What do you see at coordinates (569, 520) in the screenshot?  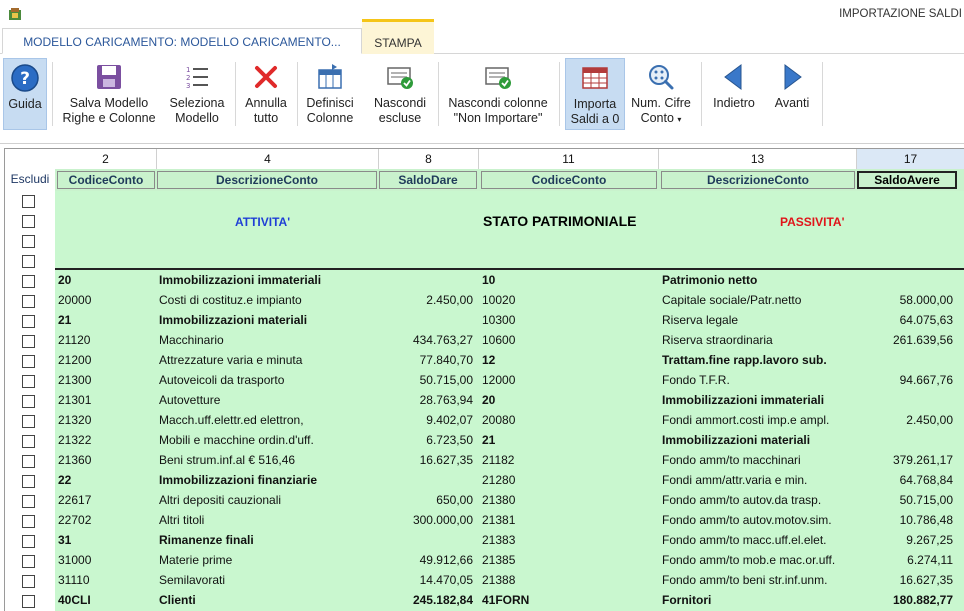 I see `table-cell: 21381` at bounding box center [569, 520].